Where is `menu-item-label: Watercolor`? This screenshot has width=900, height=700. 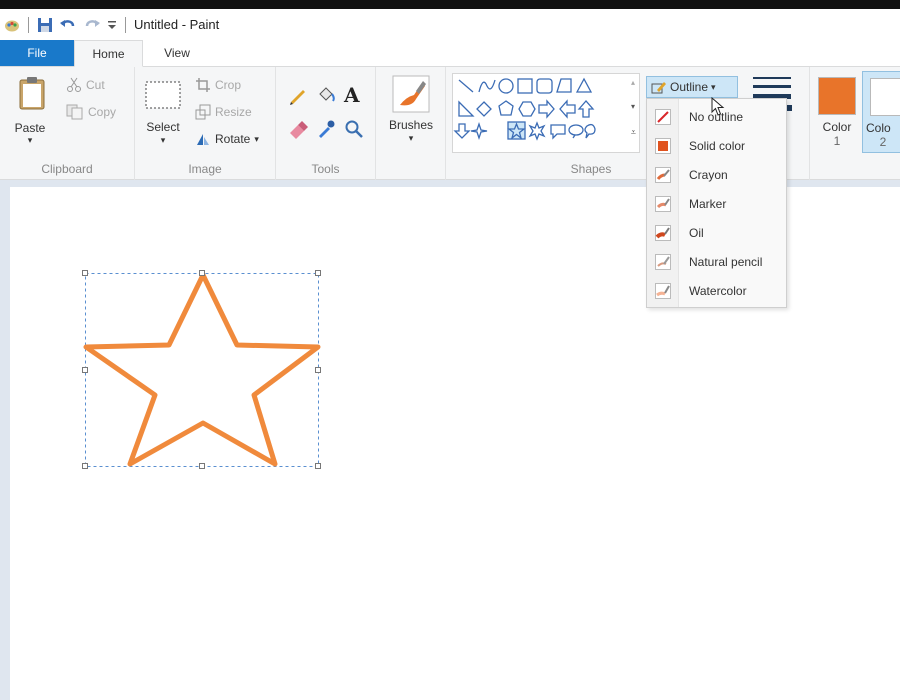 menu-item-label: Watercolor is located at coordinates (718, 290).